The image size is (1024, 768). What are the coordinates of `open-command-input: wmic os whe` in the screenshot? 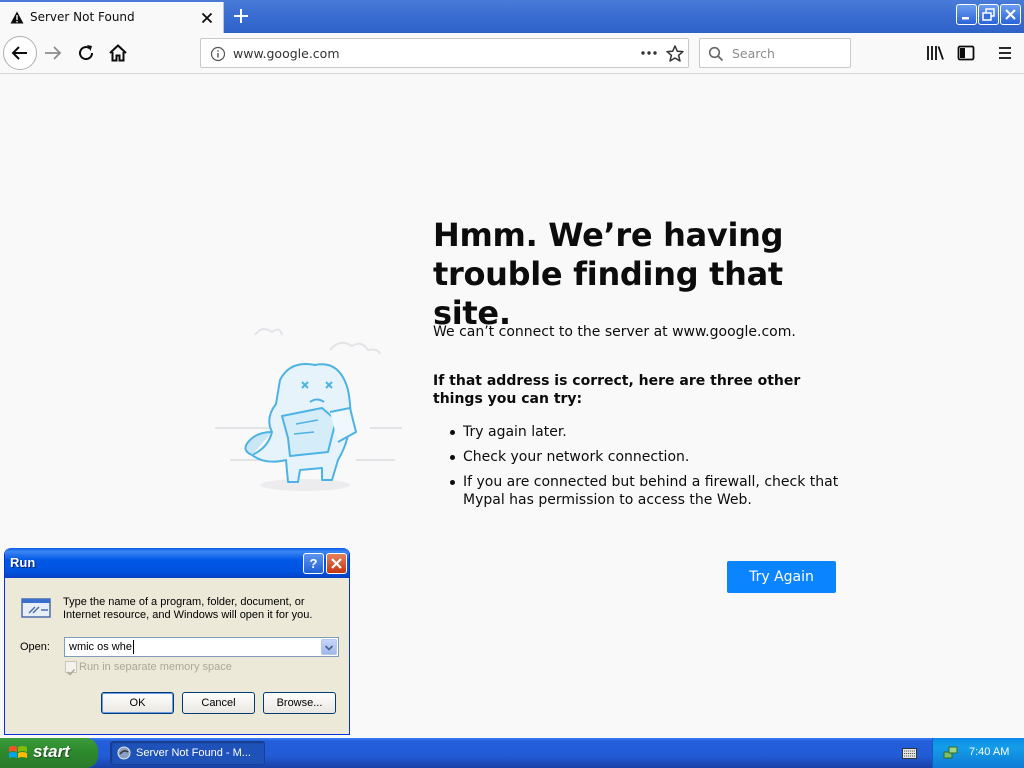 It's located at (201, 647).